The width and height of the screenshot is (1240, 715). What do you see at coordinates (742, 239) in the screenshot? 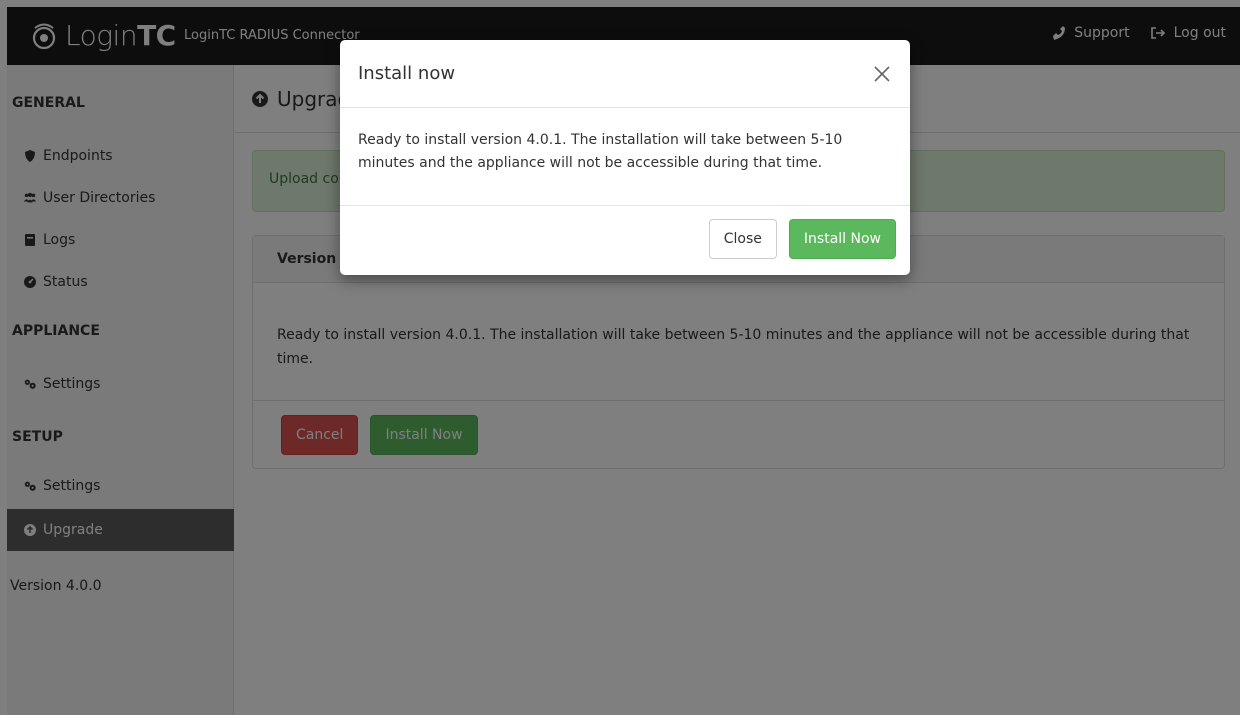
I see `modal-close-button: Close` at bounding box center [742, 239].